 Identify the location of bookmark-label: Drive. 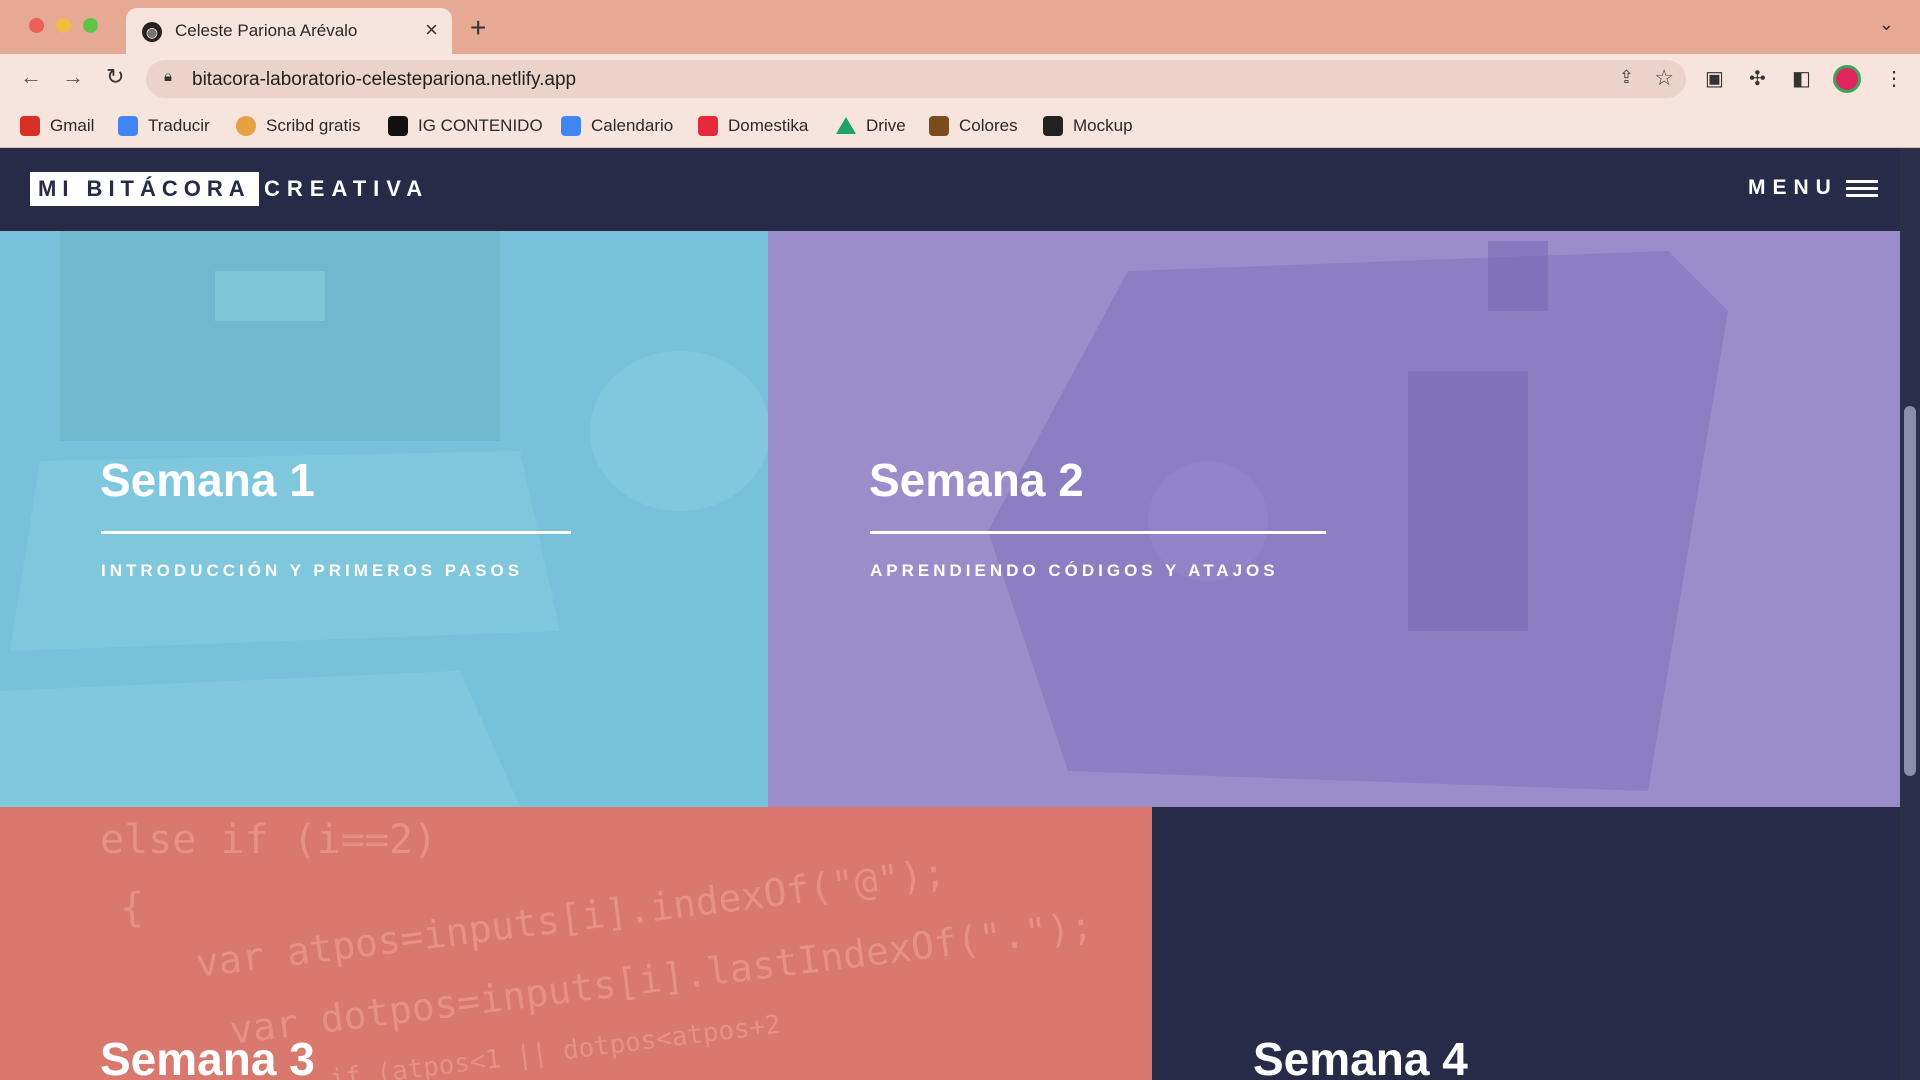
(886, 125).